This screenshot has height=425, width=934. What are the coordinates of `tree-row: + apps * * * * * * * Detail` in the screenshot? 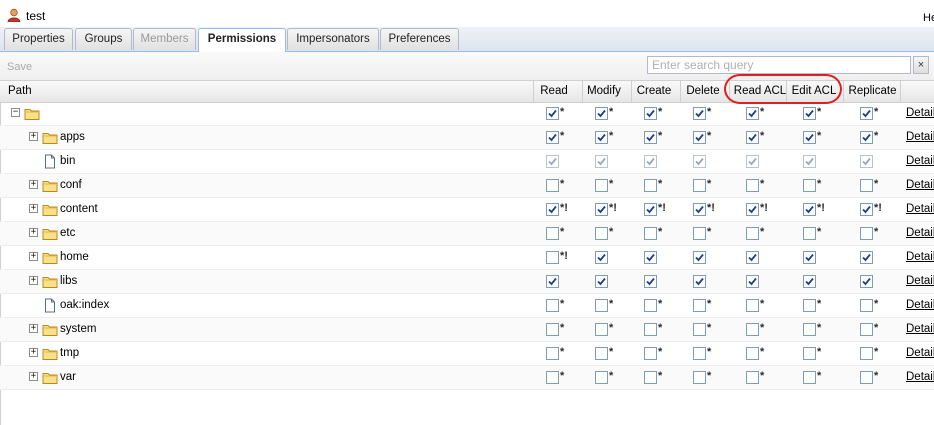 It's located at (467, 138).